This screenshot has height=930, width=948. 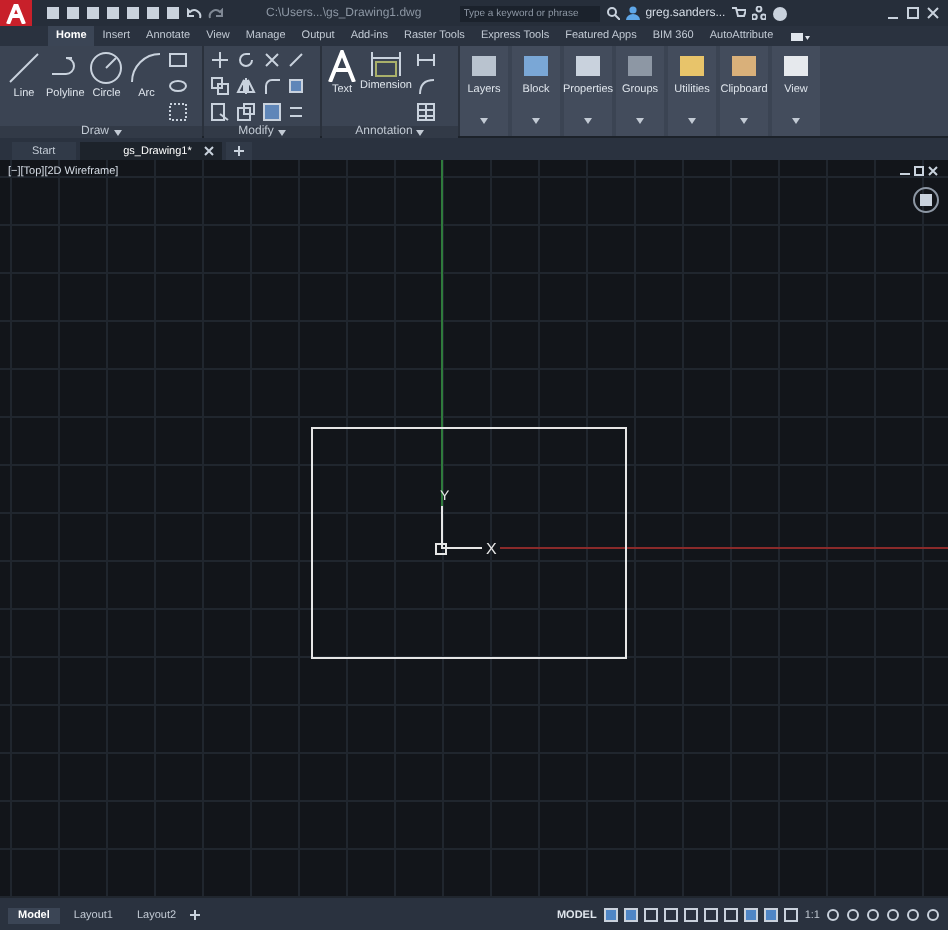 What do you see at coordinates (913, 13) in the screenshot?
I see `maximize-icon` at bounding box center [913, 13].